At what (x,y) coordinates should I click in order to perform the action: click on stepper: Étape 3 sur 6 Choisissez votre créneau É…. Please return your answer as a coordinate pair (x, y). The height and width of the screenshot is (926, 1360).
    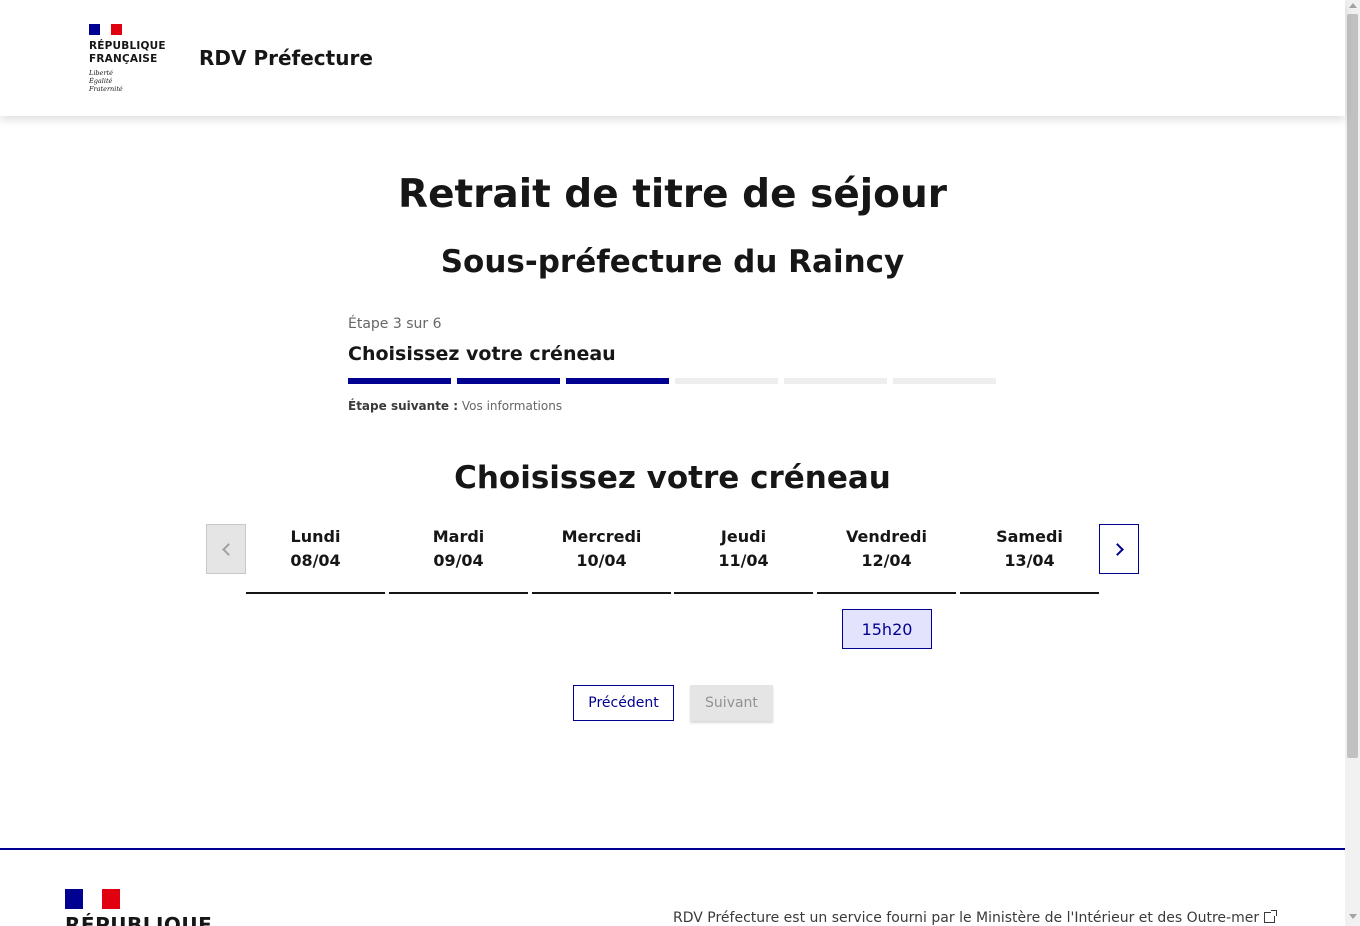
    Looking at the image, I should click on (673, 364).